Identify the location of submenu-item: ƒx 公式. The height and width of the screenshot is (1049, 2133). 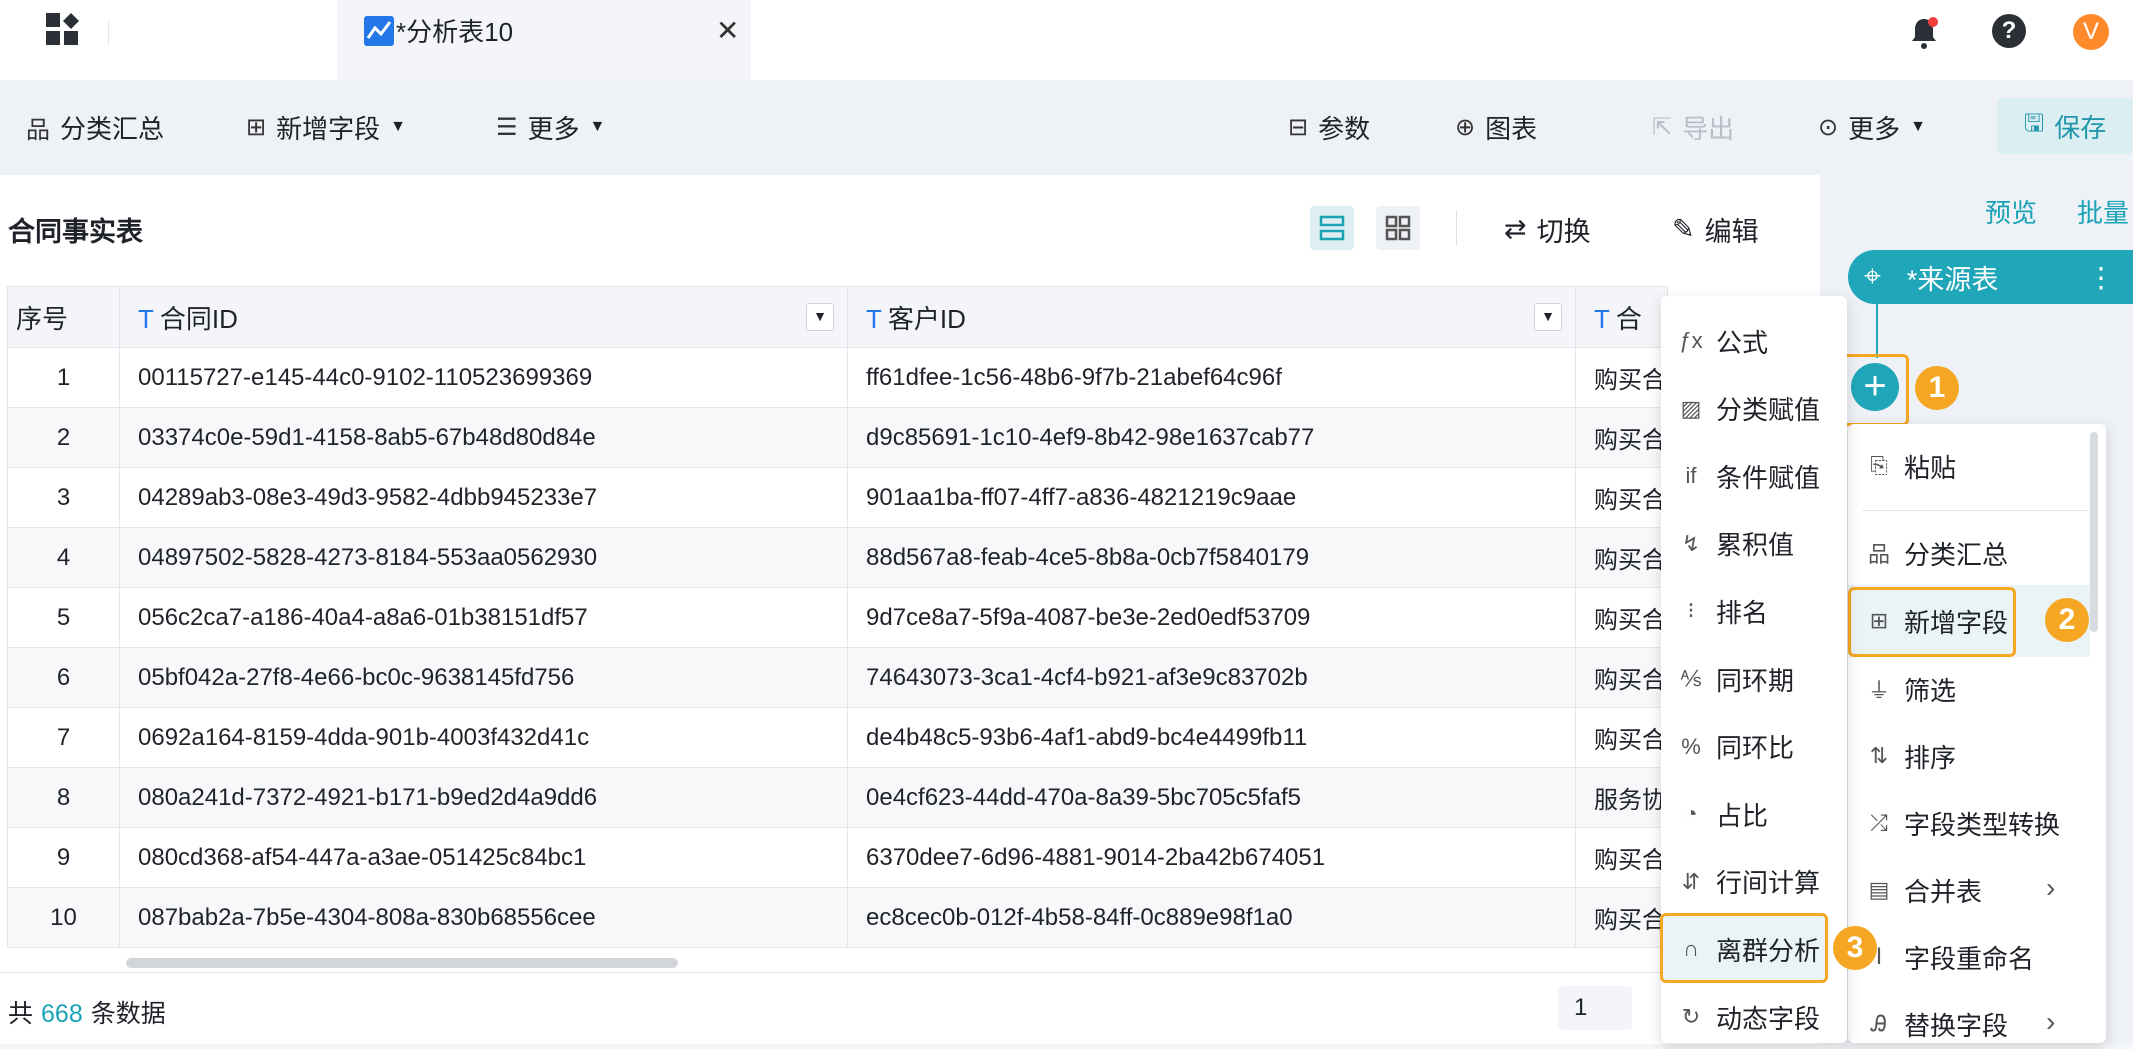
(1723, 341).